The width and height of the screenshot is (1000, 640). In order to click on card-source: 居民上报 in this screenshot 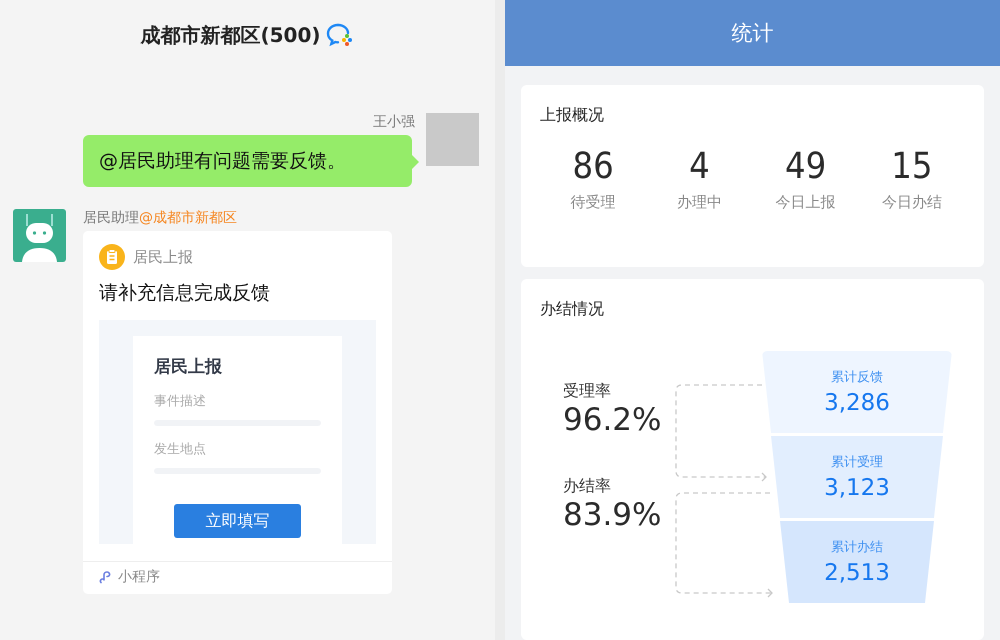, I will do `click(163, 257)`.